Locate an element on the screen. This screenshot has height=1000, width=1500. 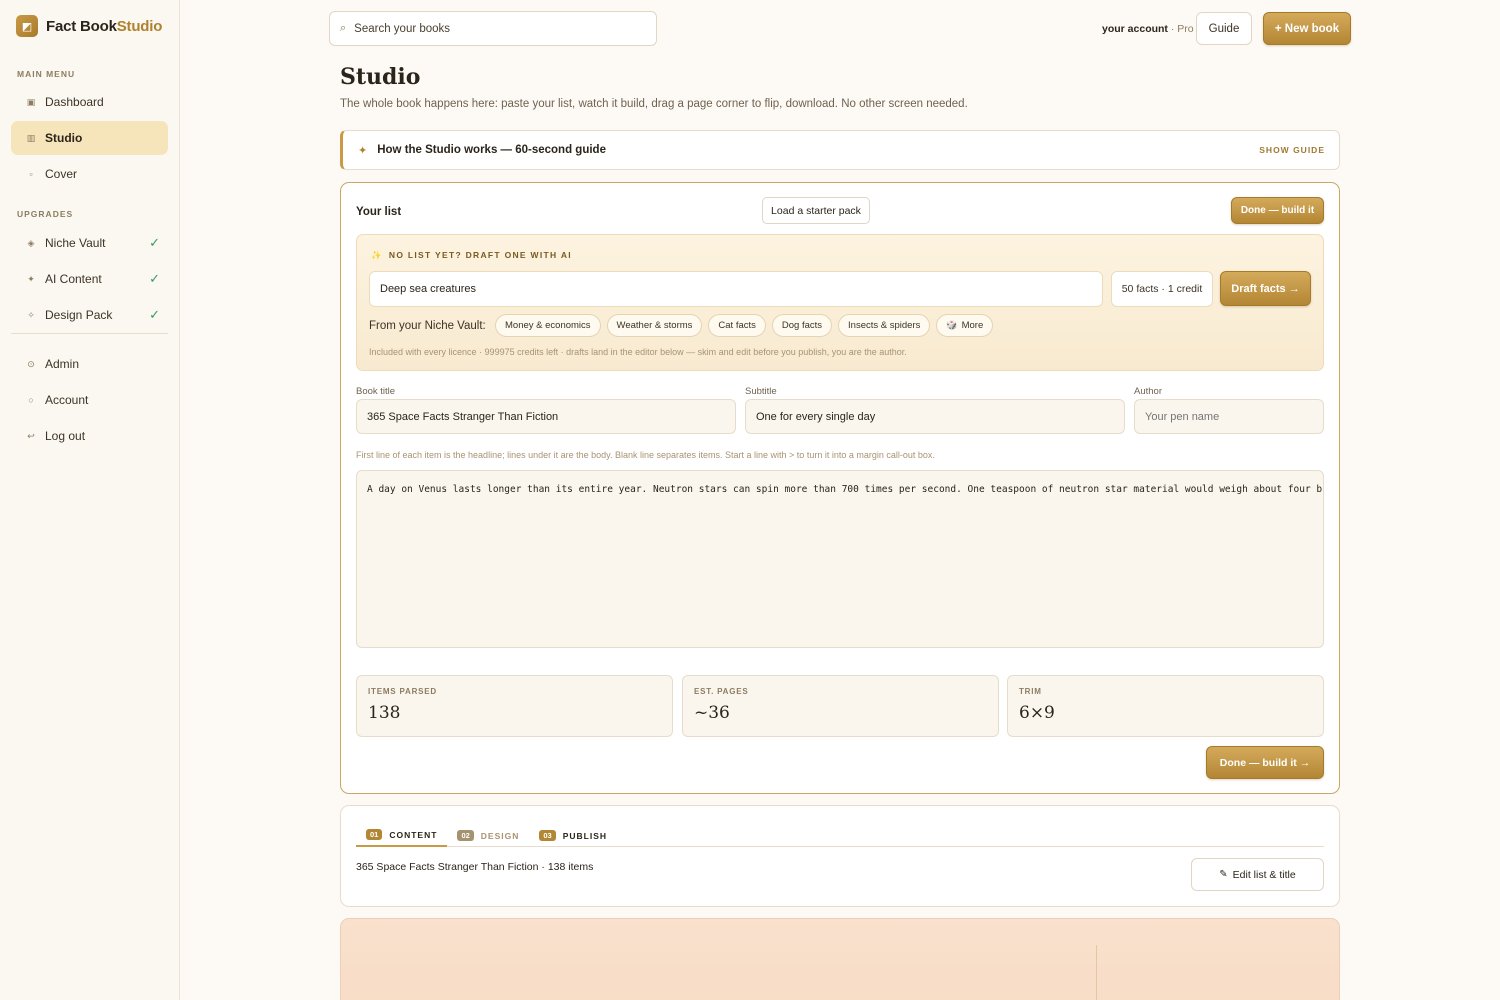
admin-icon: ⊙ is located at coordinates (31, 363).